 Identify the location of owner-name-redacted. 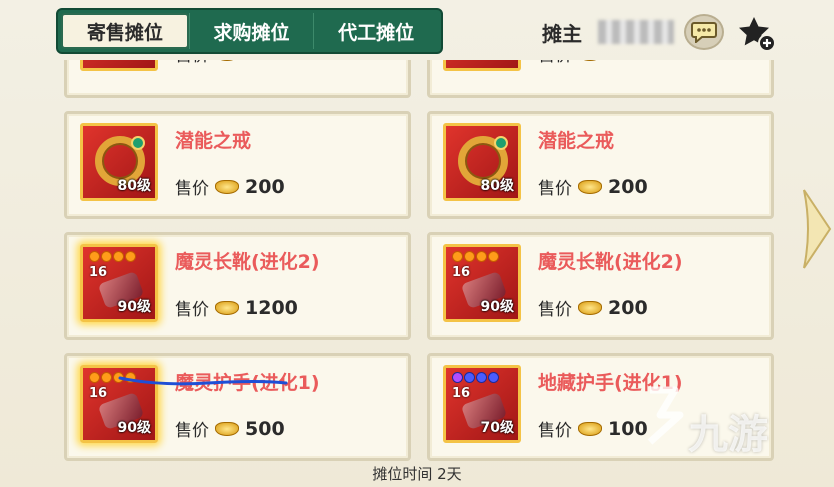
(636, 32).